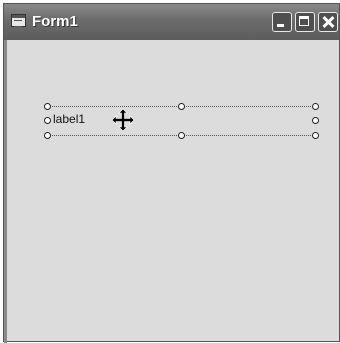 The width and height of the screenshot is (340, 343). Describe the element at coordinates (315, 120) in the screenshot. I see `resize-handle-middle-right` at that location.